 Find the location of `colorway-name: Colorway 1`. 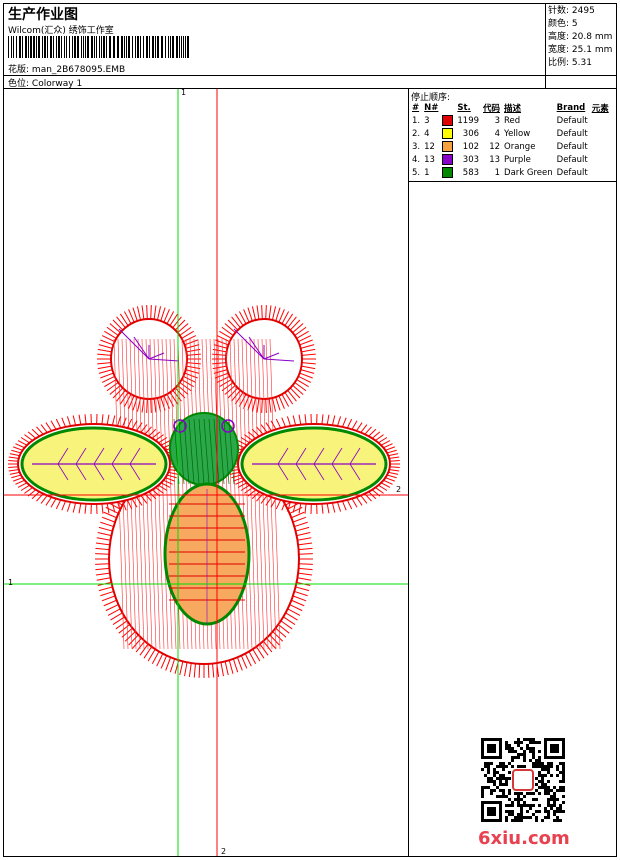

colorway-name: Colorway 1 is located at coordinates (57, 84).